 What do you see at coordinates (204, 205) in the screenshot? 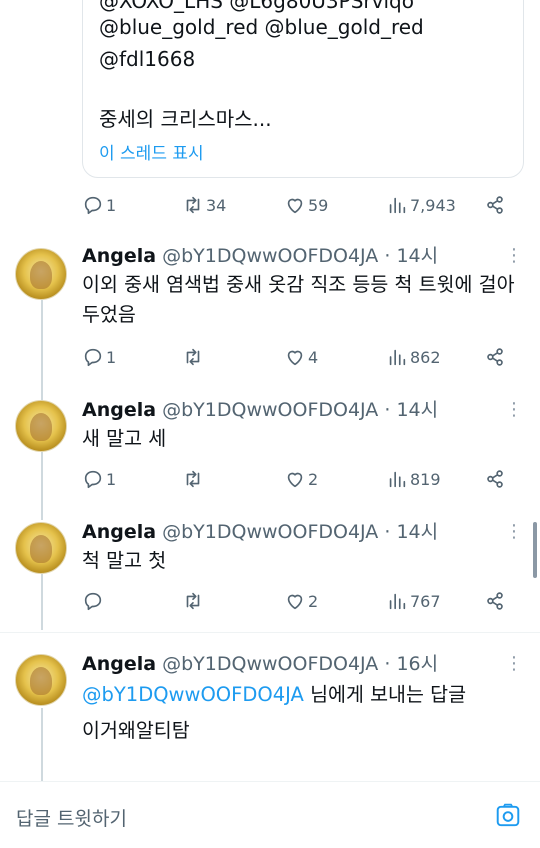
I see `retweet-button: 34` at bounding box center [204, 205].